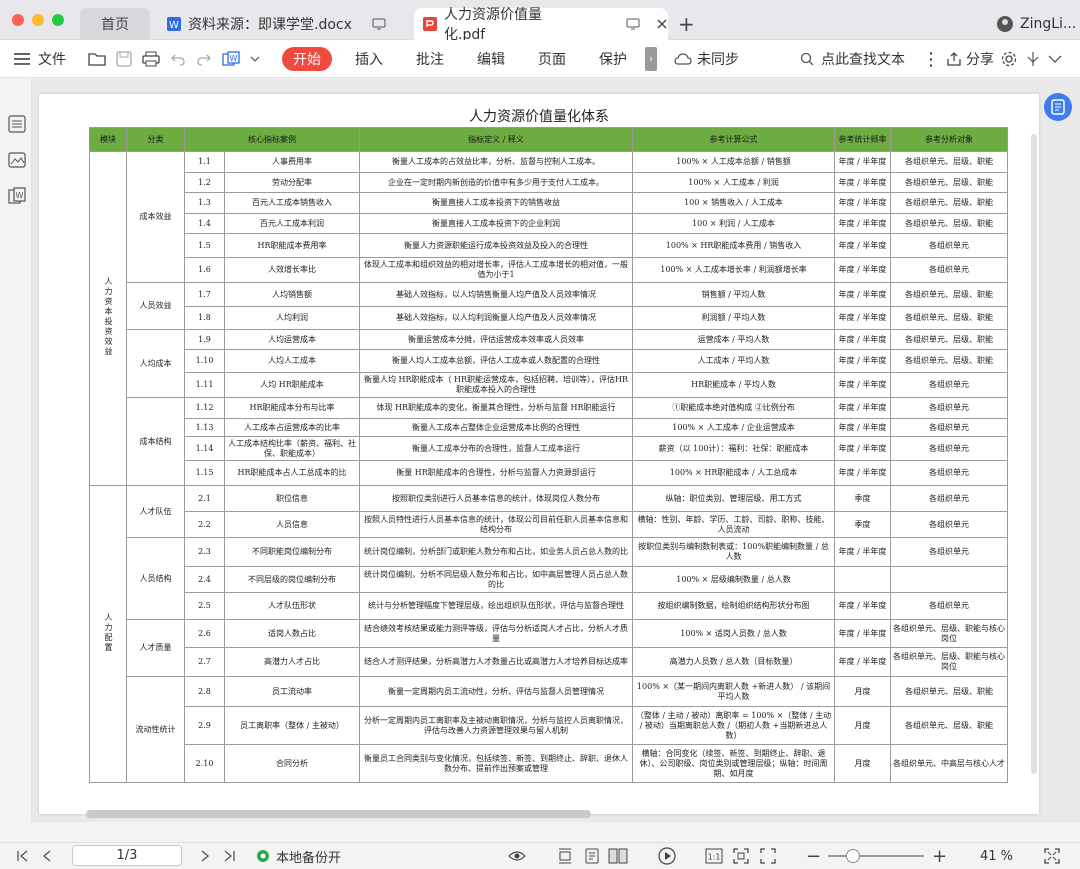 The height and width of the screenshot is (869, 1080). I want to click on folder-icon, so click(97, 59).